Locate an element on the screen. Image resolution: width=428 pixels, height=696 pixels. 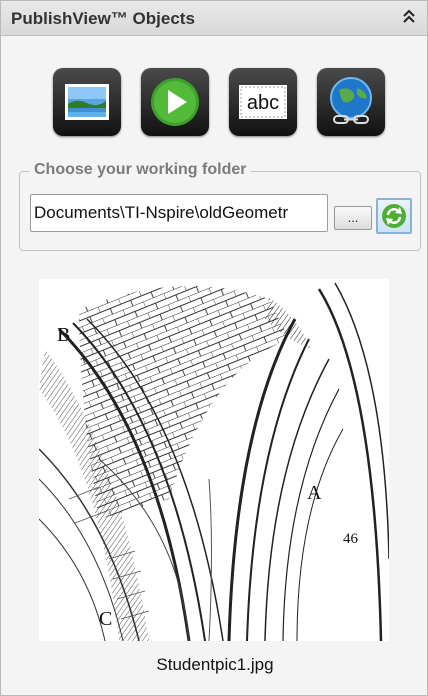
engraving-page-number: 46 is located at coordinates (351, 539).